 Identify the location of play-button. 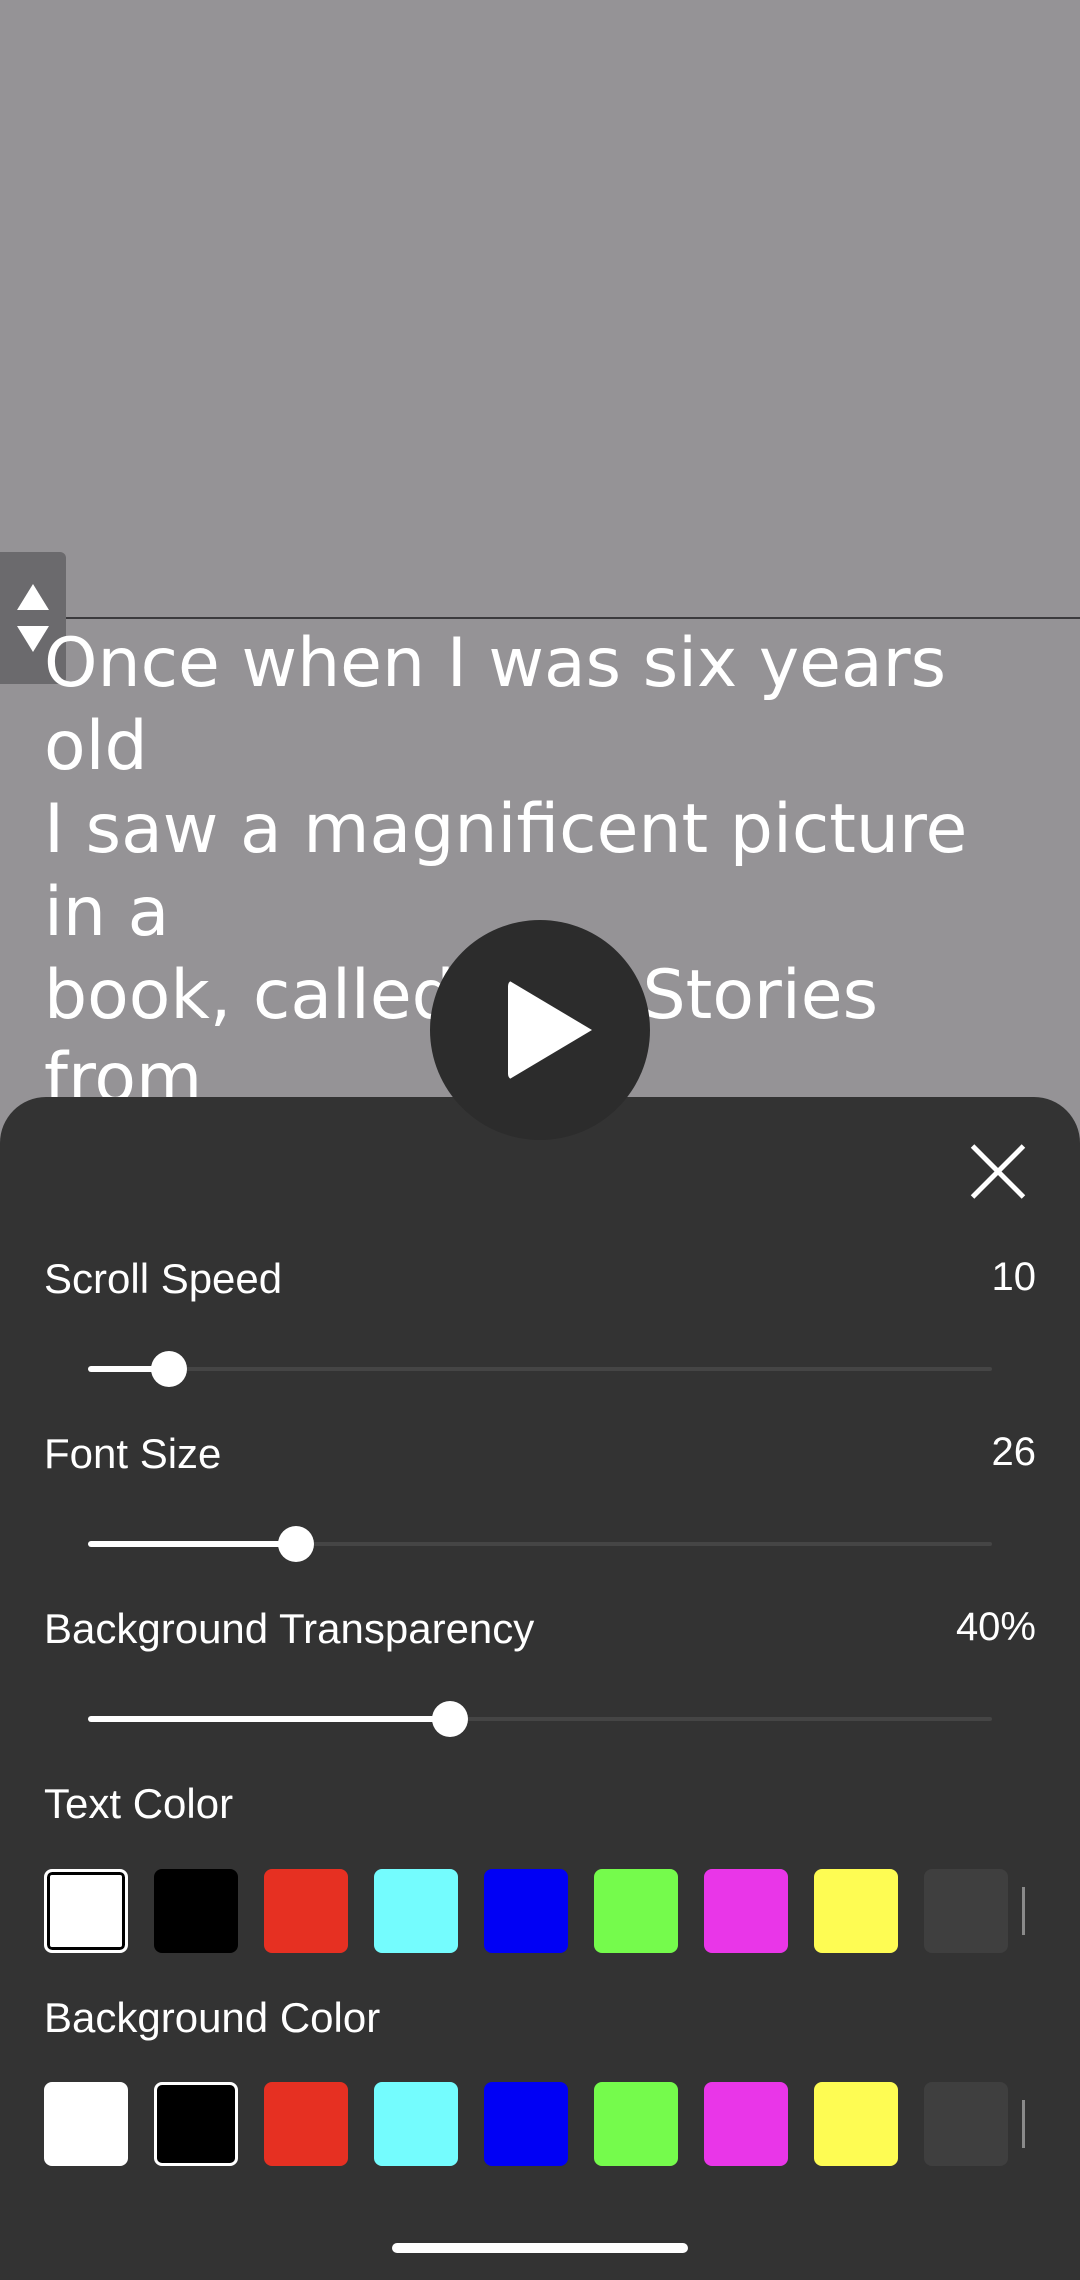
(540, 1030).